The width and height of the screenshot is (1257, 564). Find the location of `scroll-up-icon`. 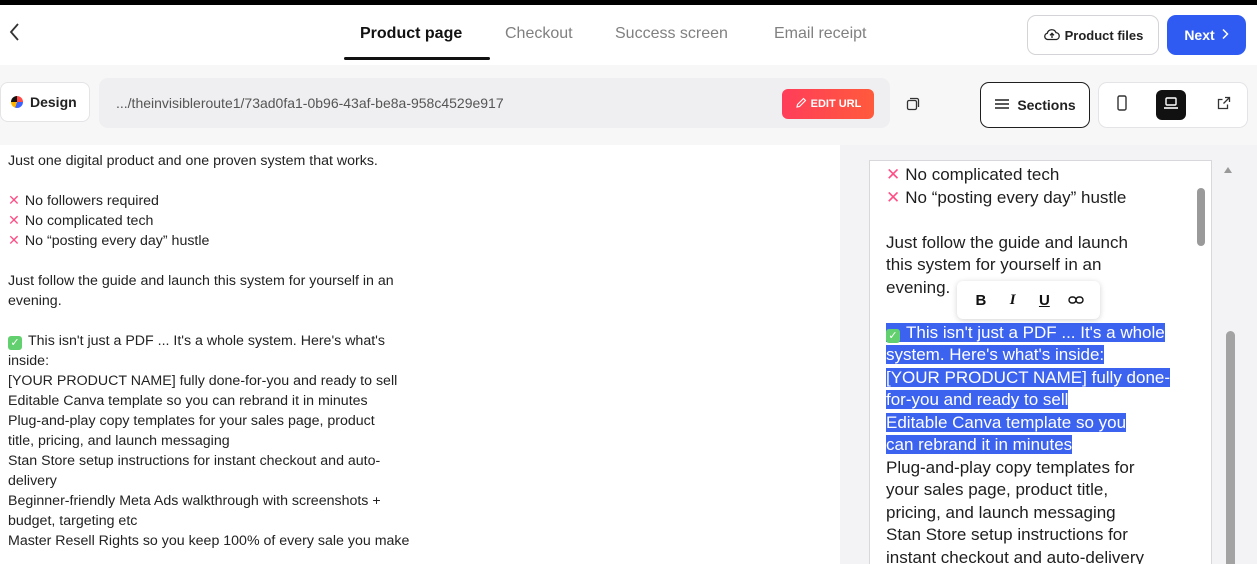

scroll-up-icon is located at coordinates (1228, 170).